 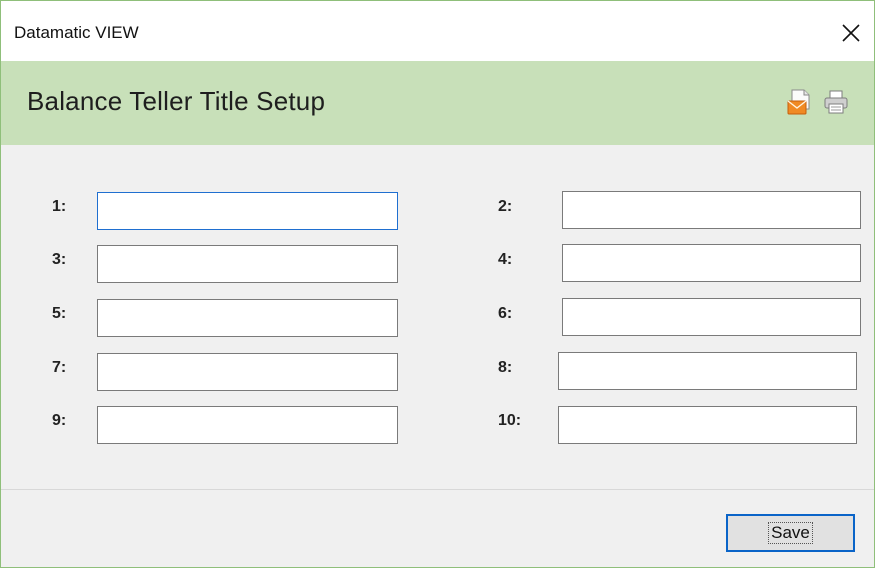 I want to click on close-button, so click(x=851, y=33).